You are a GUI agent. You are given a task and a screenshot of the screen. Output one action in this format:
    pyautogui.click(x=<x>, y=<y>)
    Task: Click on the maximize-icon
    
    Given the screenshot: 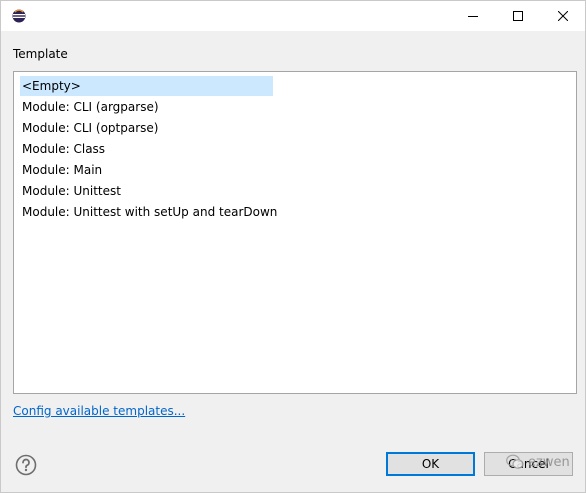 What is the action you would take?
    pyautogui.click(x=517, y=16)
    